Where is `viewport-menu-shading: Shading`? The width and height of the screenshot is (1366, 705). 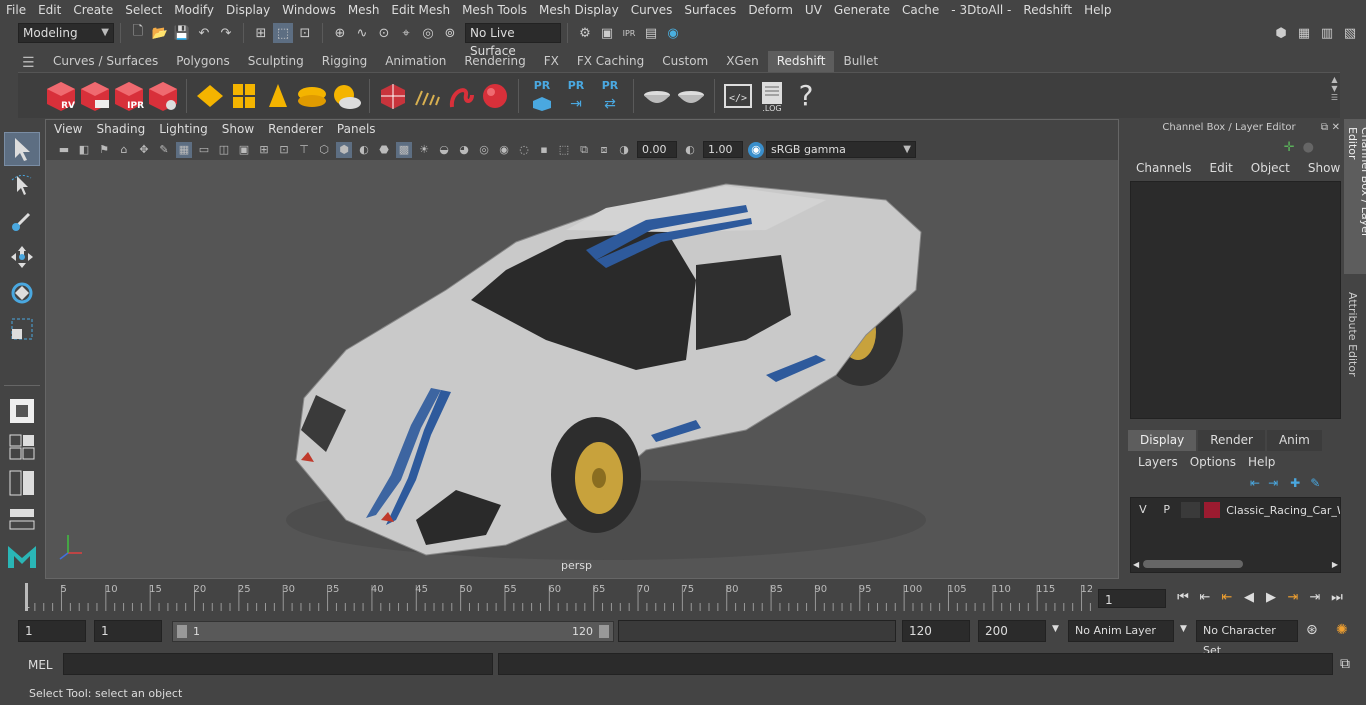 viewport-menu-shading: Shading is located at coordinates (120, 129).